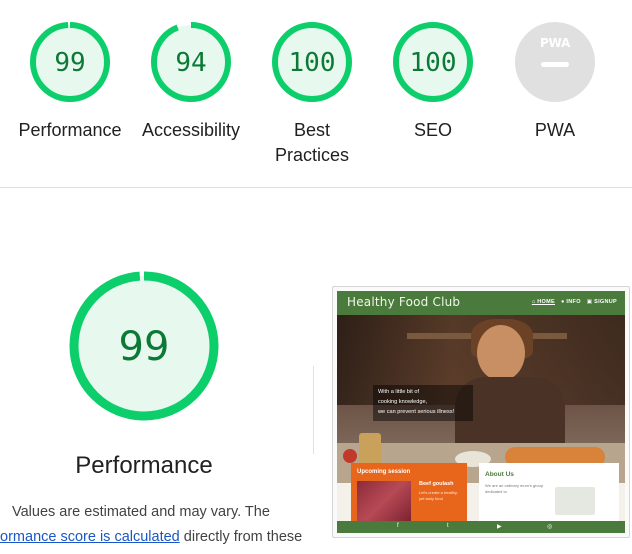 The width and height of the screenshot is (632, 554). Describe the element at coordinates (499, 474) in the screenshot. I see `about-title: About Us` at that location.